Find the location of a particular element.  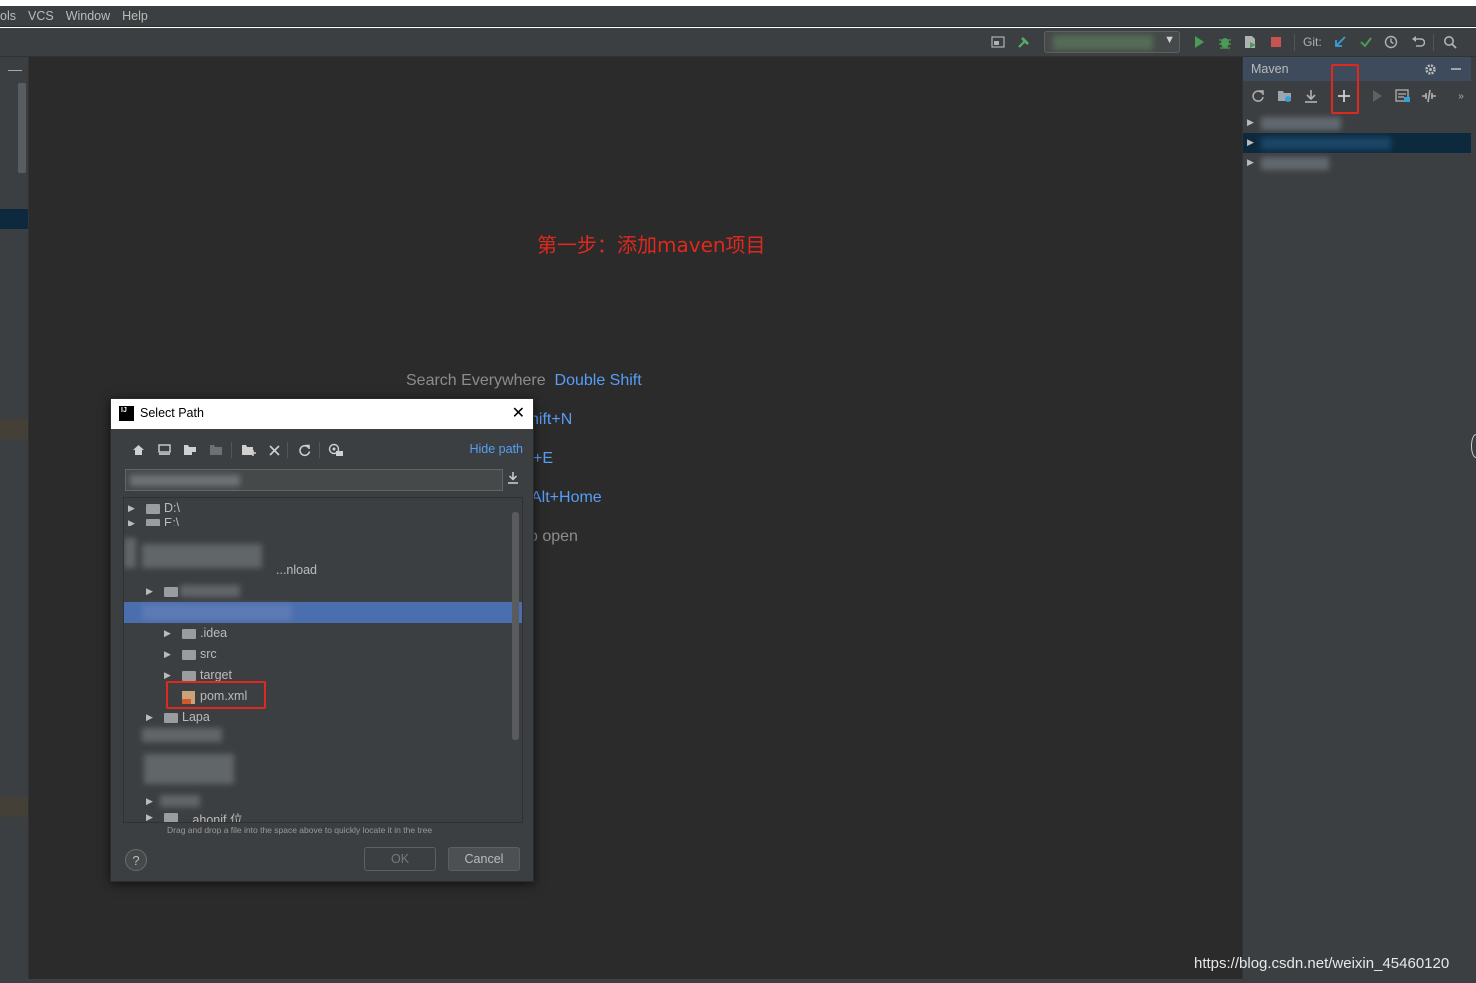

tree-row-download: ...nload is located at coordinates (323, 570).